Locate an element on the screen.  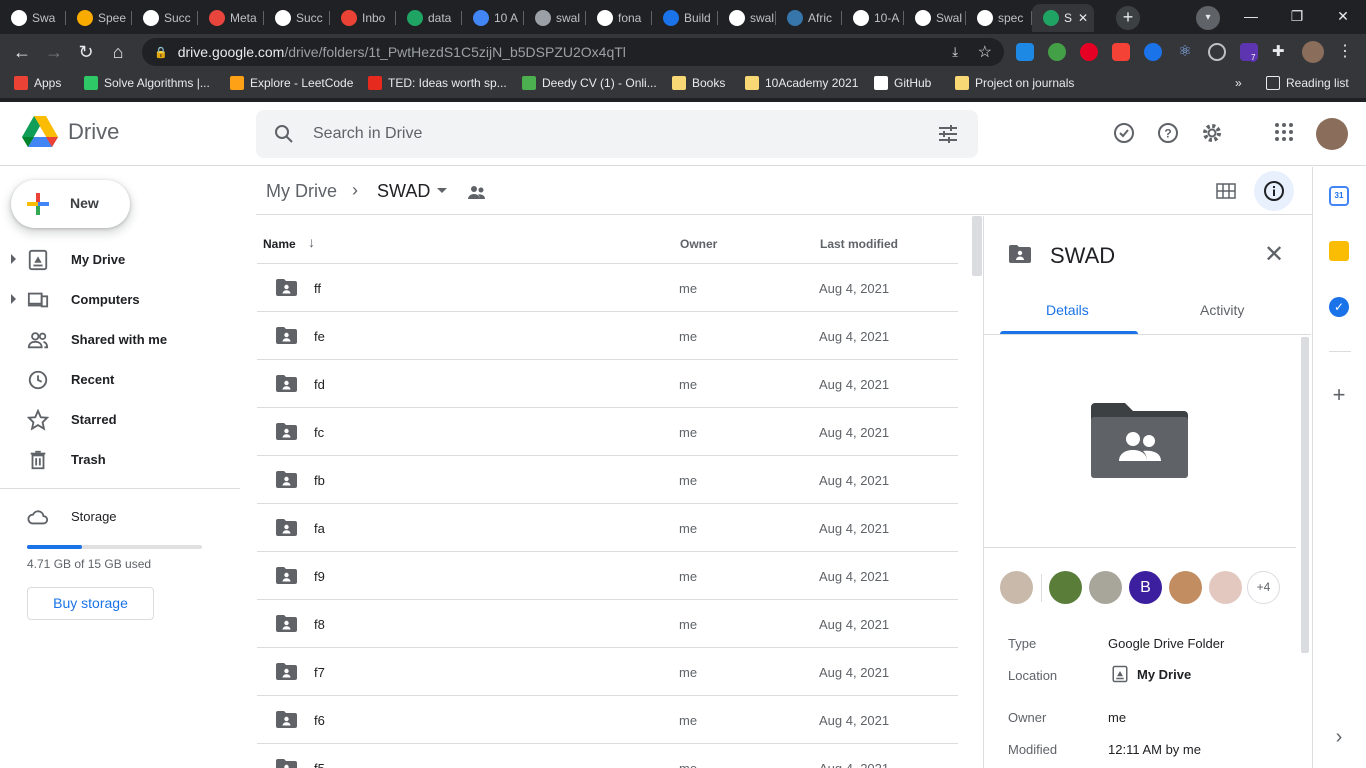
bookmark-item: 10Academy 2021 is located at coordinates (801, 83).